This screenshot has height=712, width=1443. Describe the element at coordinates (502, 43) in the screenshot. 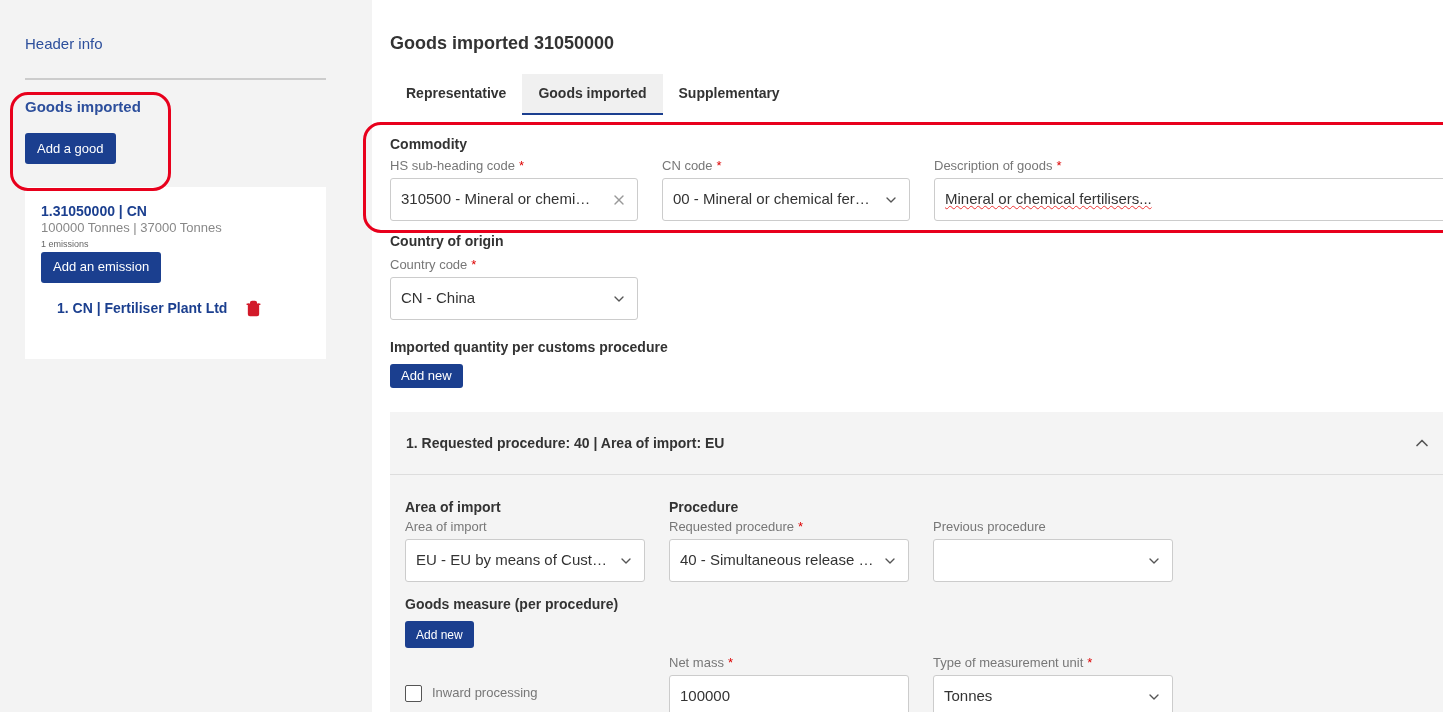

I see `page-title: Goods imported 31050000` at that location.